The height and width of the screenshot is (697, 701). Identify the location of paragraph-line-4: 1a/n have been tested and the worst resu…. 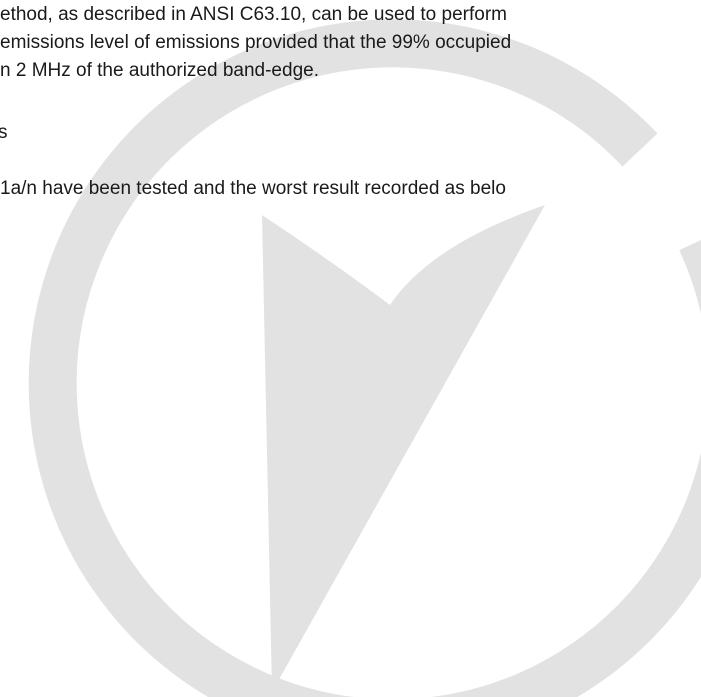
(253, 188).